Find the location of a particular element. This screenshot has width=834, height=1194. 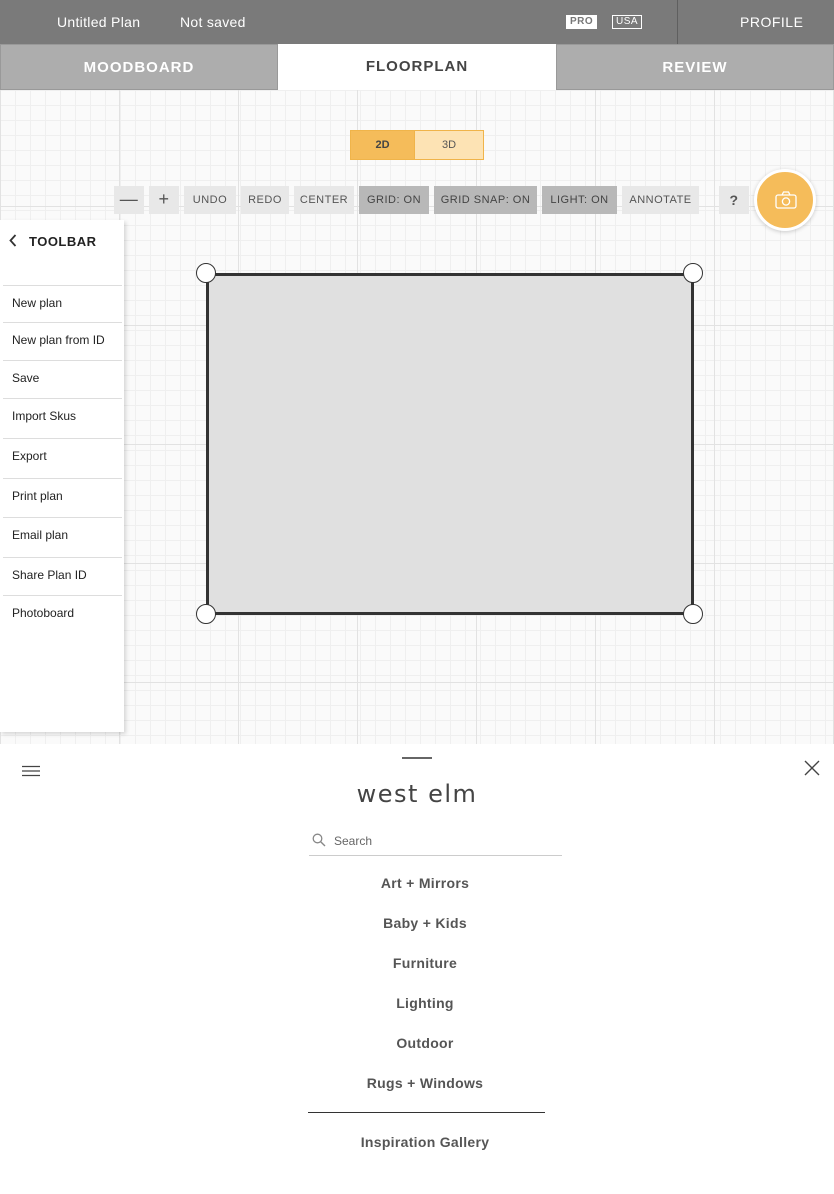

pro-badge: PRO is located at coordinates (582, 22).